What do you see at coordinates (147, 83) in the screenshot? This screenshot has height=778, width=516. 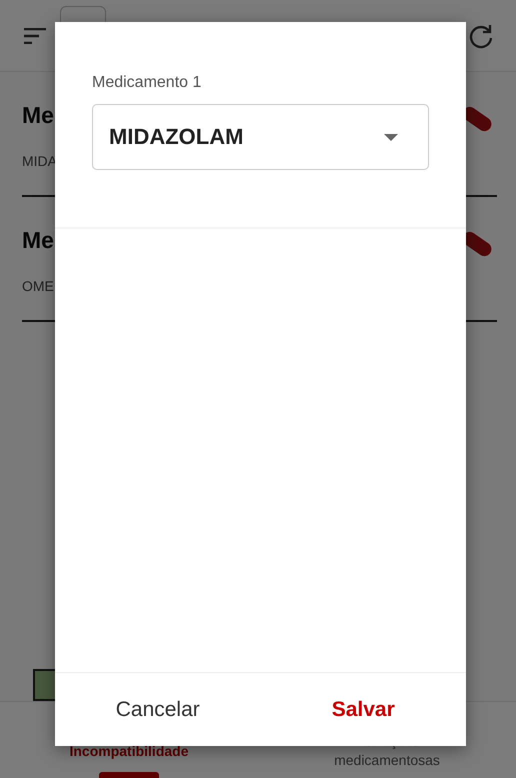 I see `field-label: Medicamento 1` at bounding box center [147, 83].